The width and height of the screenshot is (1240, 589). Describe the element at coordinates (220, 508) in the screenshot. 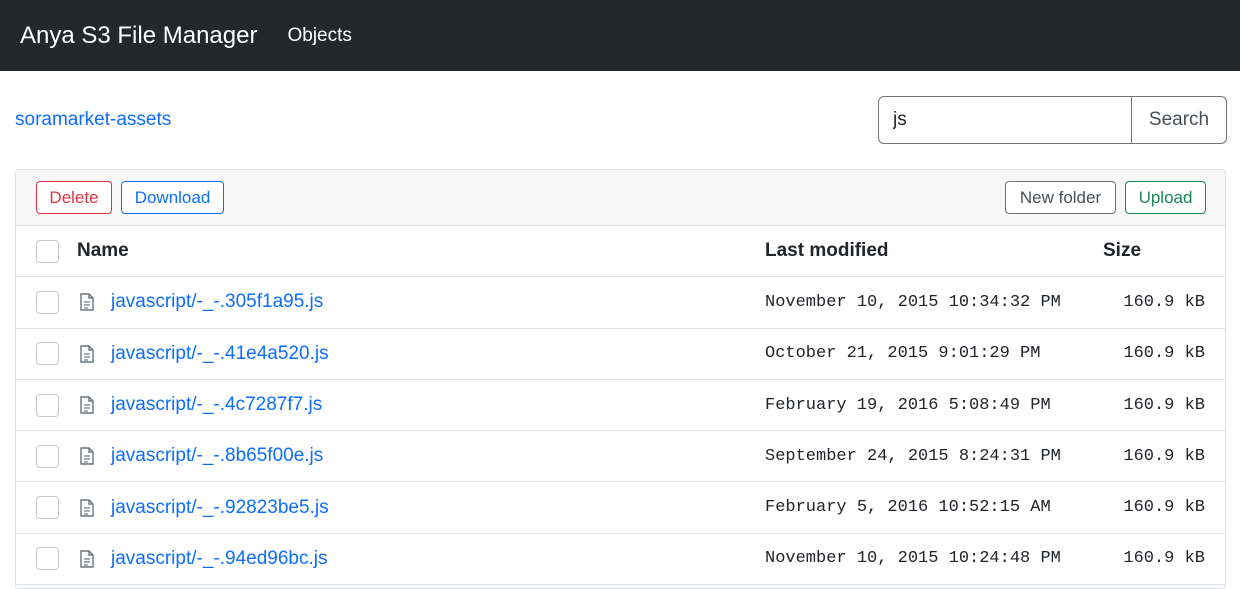

I see `file-link: javascript/-_-.92823be5.js` at that location.